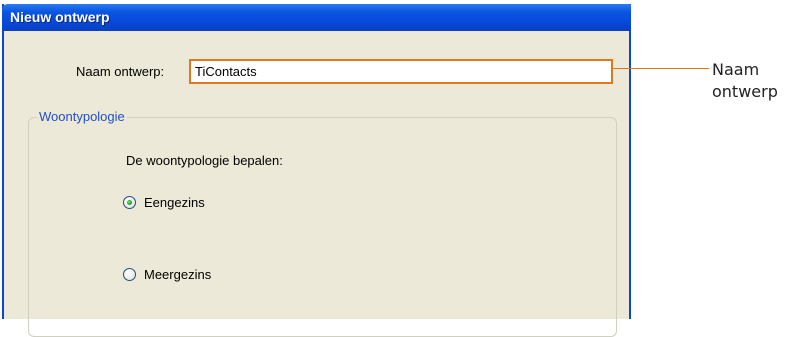 Image resolution: width=811 pixels, height=337 pixels. What do you see at coordinates (204, 160) in the screenshot?
I see `group-prompt: De woontypologie bepalen:` at bounding box center [204, 160].